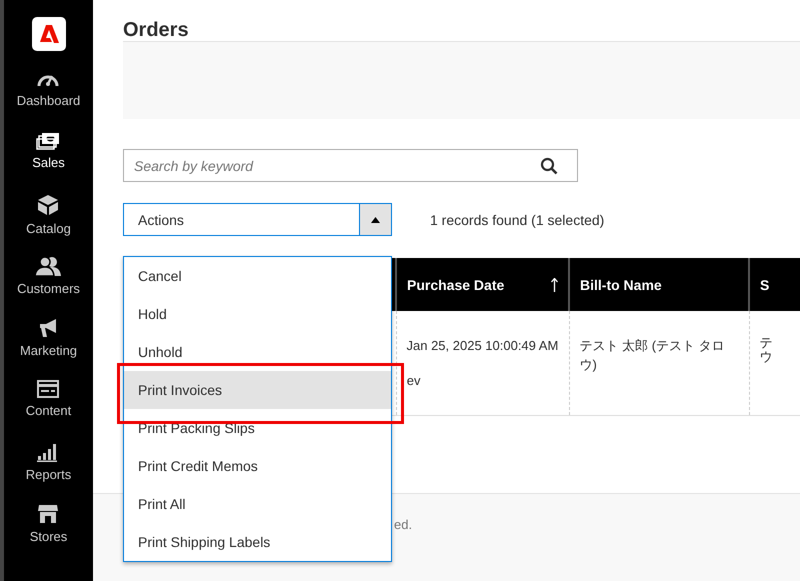 This screenshot has height=581, width=800. Describe the element at coordinates (257, 219) in the screenshot. I see `actions-dropdown: Actions` at that location.